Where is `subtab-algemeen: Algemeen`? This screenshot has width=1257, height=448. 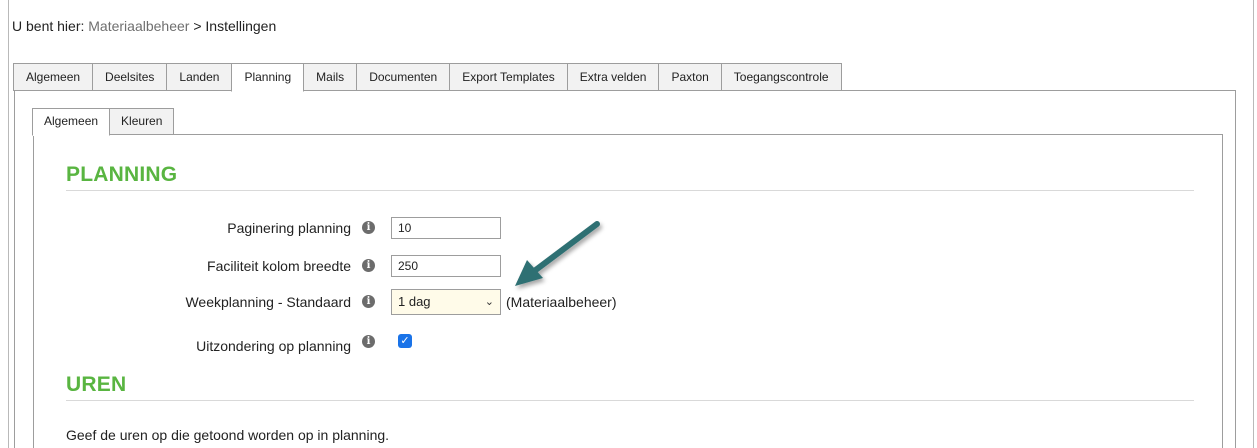 subtab-algemeen: Algemeen is located at coordinates (71, 122).